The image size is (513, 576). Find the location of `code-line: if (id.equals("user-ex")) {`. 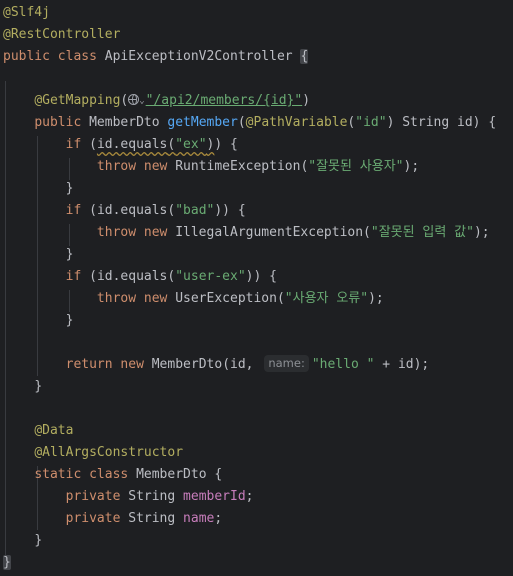

code-line: if (id.equals("user-ex")) { is located at coordinates (140, 277).